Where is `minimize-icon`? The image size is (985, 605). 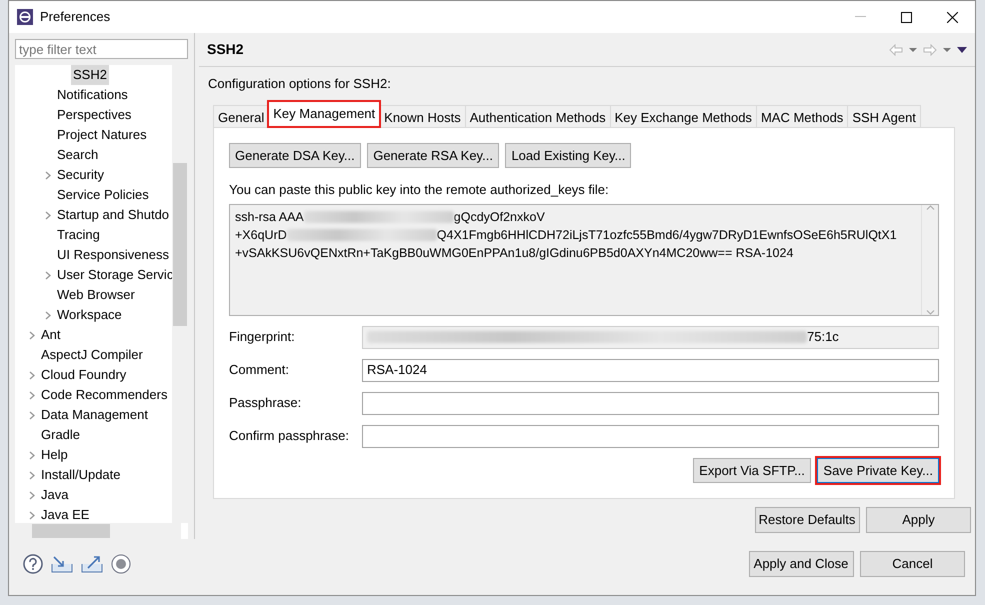 minimize-icon is located at coordinates (860, 17).